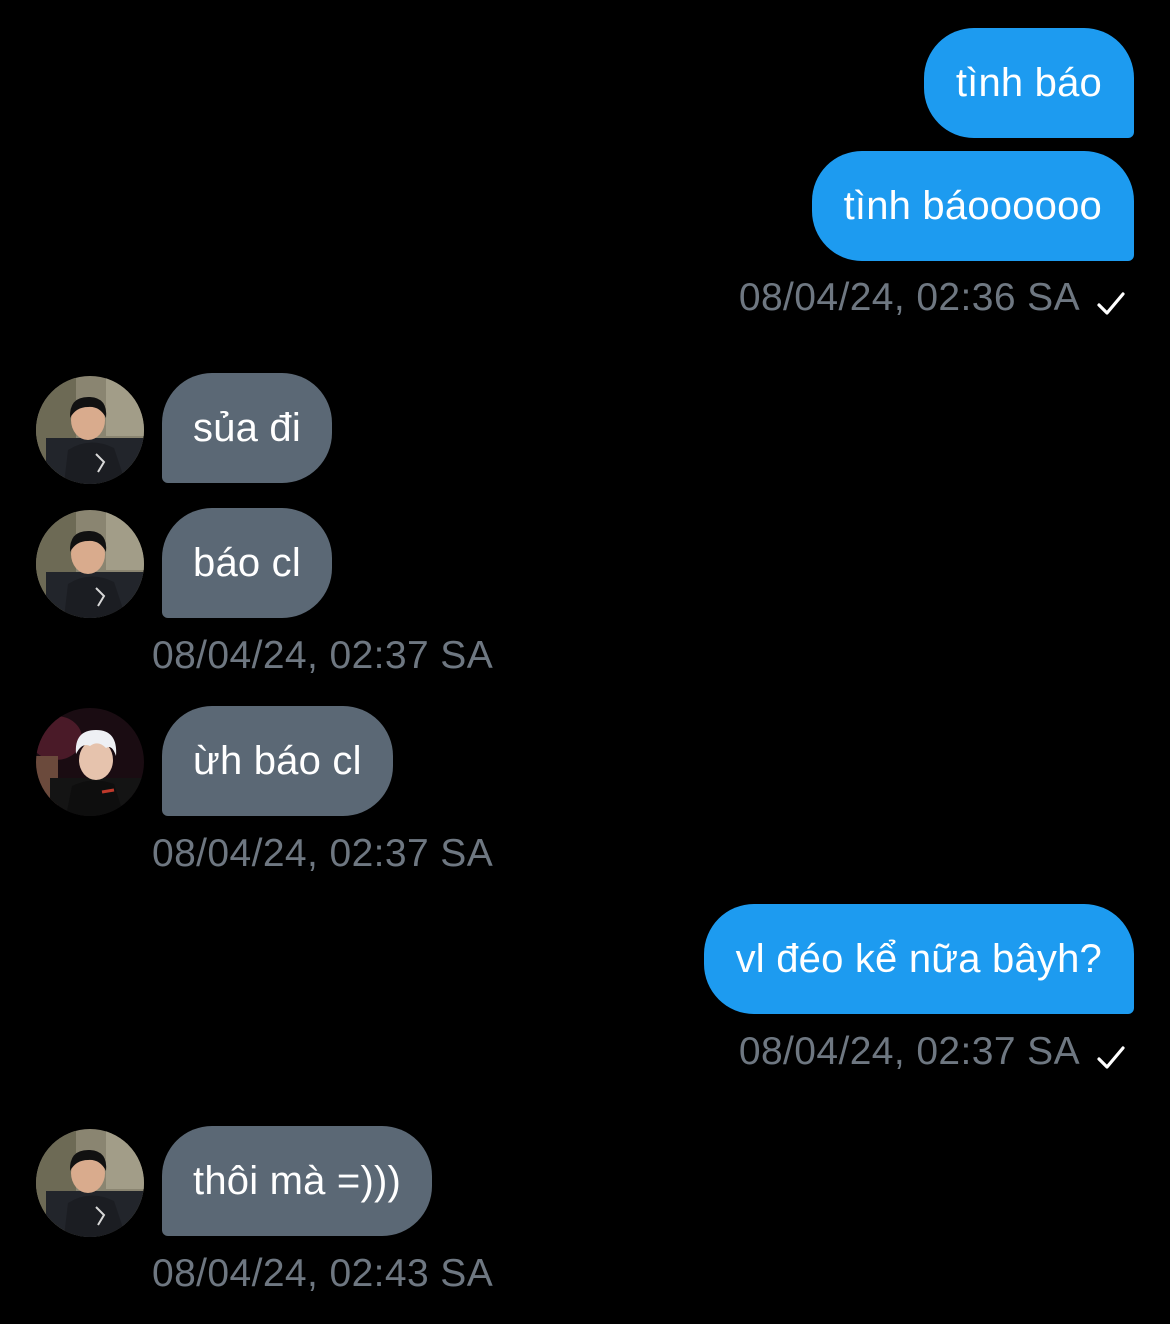 The image size is (1170, 1324). I want to click on timestamp-text: 08/04/24, 02:43 SA, so click(323, 1273).